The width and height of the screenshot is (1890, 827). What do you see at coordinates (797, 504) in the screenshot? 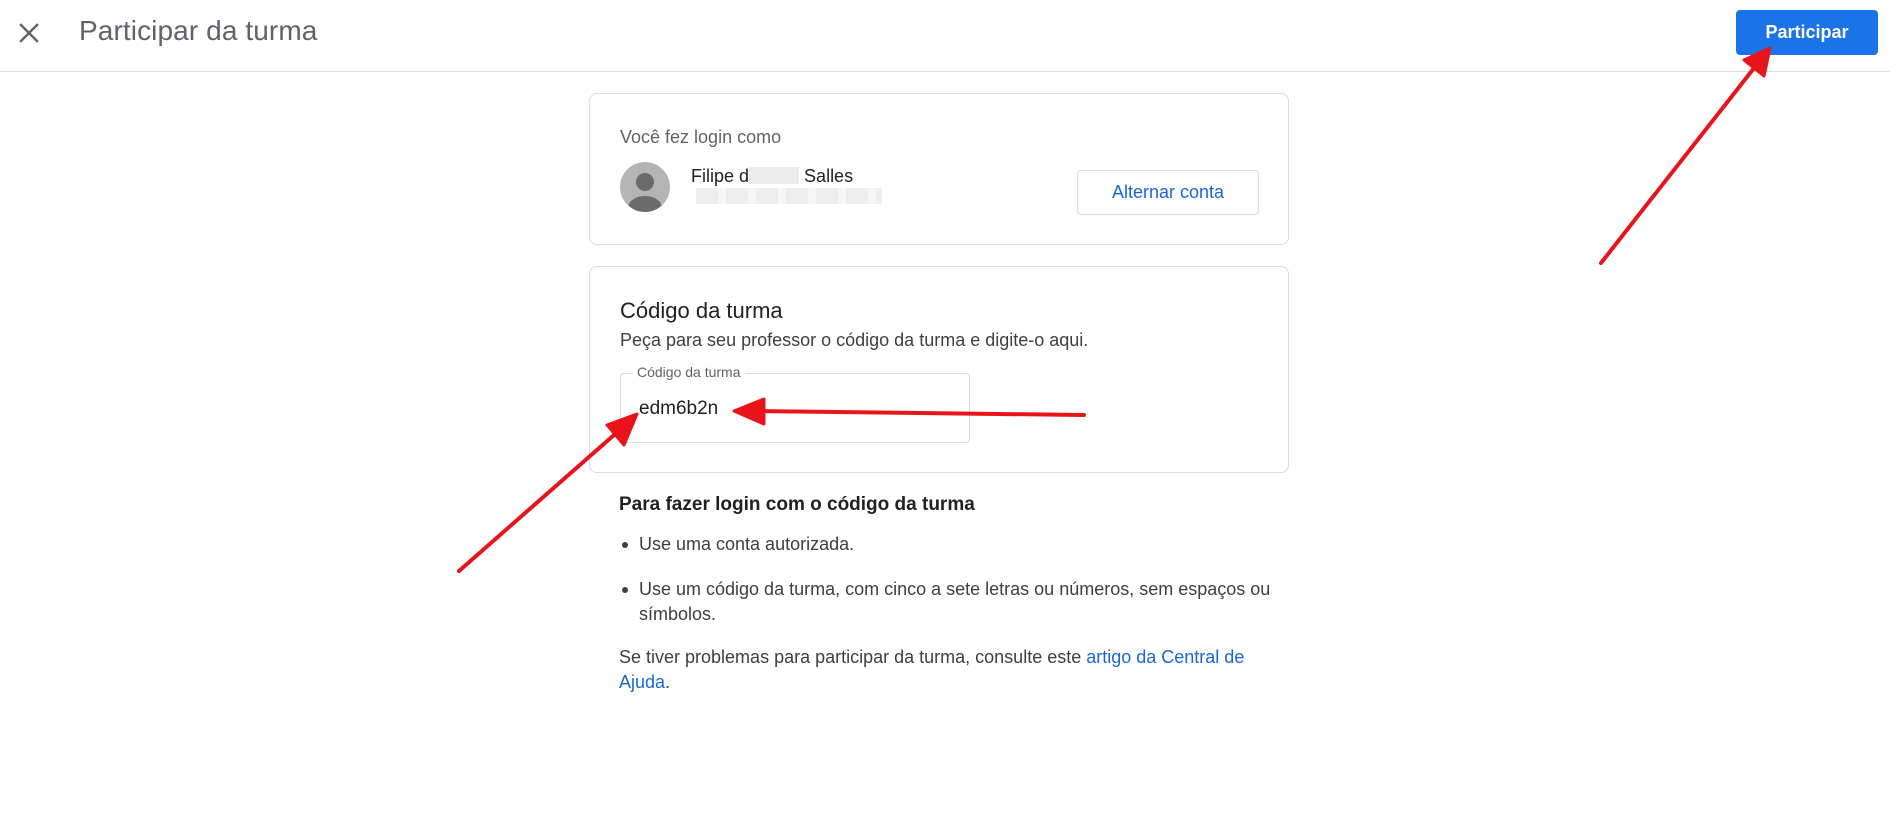
I see `instructions-title: Para fazer login com o código da turma` at bounding box center [797, 504].